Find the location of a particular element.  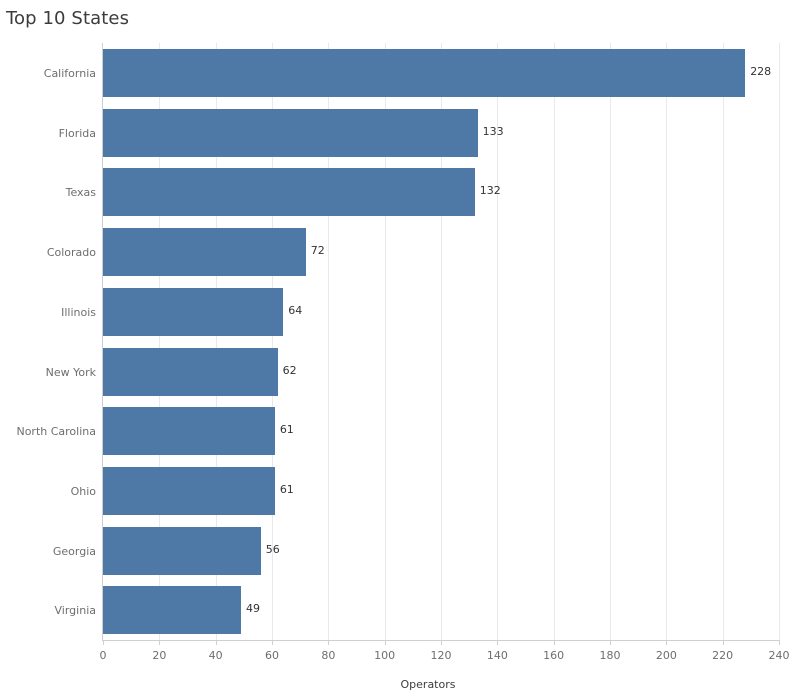

x-tick-label-140: 140 is located at coordinates (497, 655).